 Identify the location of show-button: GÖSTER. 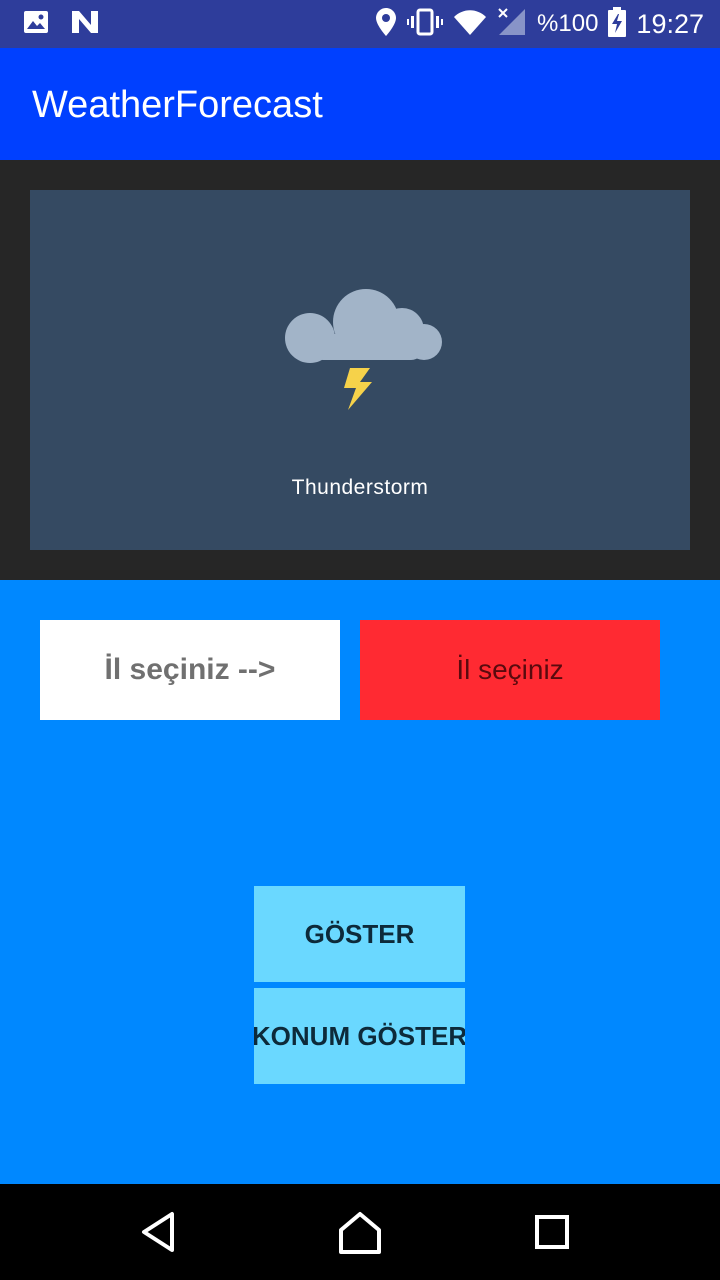
(359, 934).